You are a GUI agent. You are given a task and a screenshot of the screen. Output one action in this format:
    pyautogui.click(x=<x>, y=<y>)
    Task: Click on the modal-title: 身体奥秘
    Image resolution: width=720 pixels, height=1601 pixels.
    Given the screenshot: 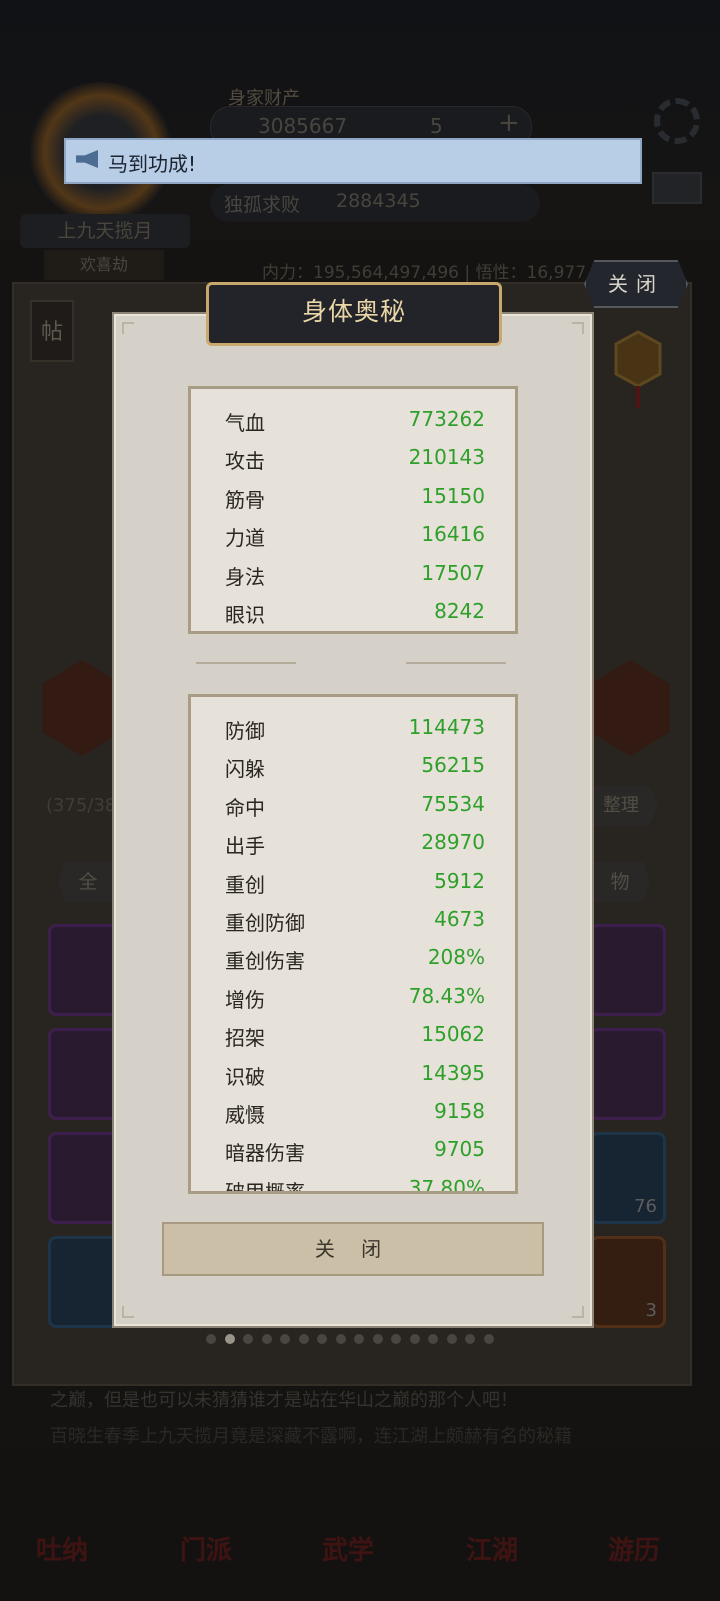 What is the action you would take?
    pyautogui.click(x=353, y=311)
    